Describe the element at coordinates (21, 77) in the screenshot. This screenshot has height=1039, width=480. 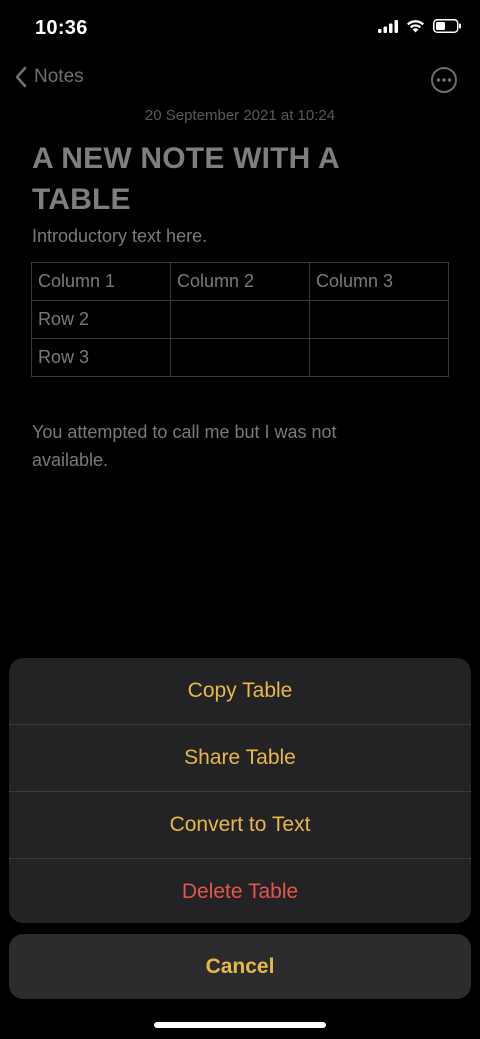
I see `chevron-left-icon` at that location.